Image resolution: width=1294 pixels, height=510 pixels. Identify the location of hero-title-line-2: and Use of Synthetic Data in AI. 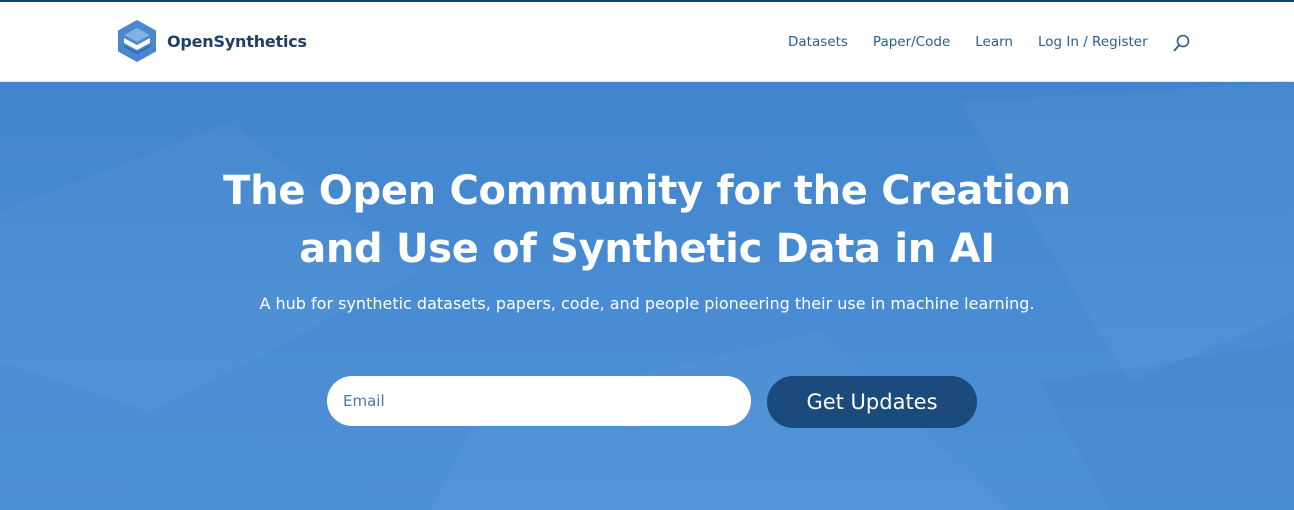
(647, 249).